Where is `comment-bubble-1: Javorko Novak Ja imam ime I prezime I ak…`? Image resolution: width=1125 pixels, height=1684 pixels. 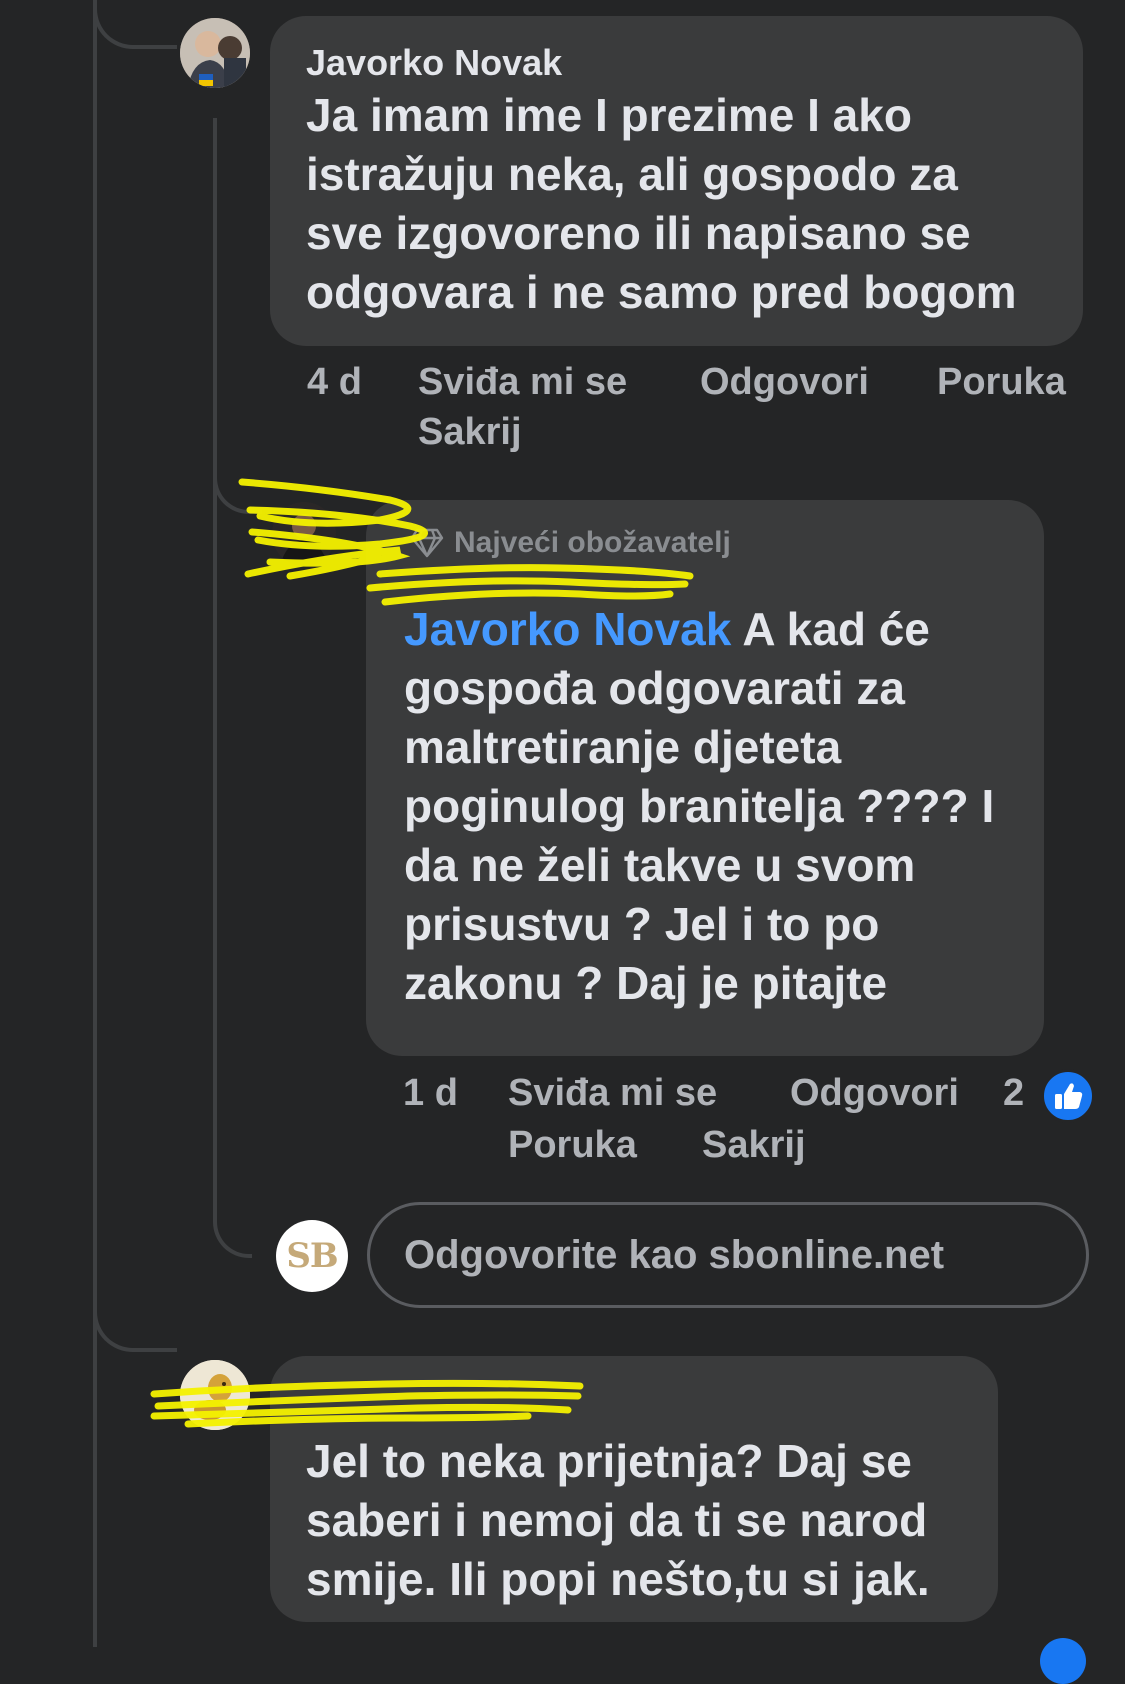
comment-bubble-1: Javorko Novak Ja imam ime I prezime I ak… is located at coordinates (676, 181).